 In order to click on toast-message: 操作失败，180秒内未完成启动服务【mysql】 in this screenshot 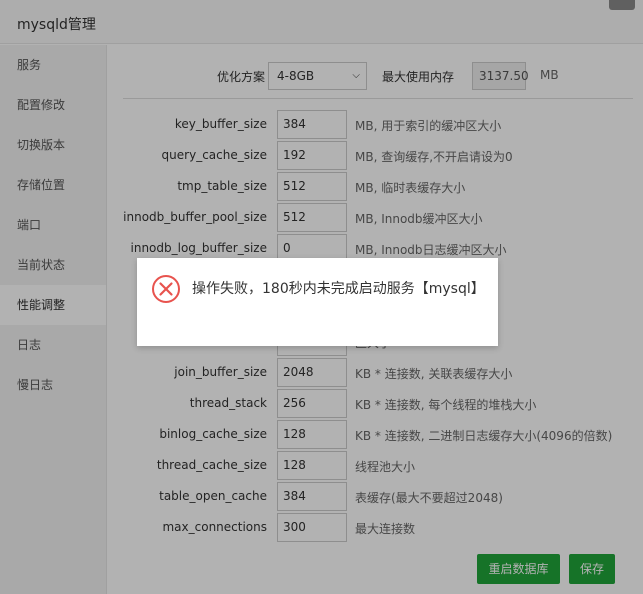, I will do `click(338, 289)`.